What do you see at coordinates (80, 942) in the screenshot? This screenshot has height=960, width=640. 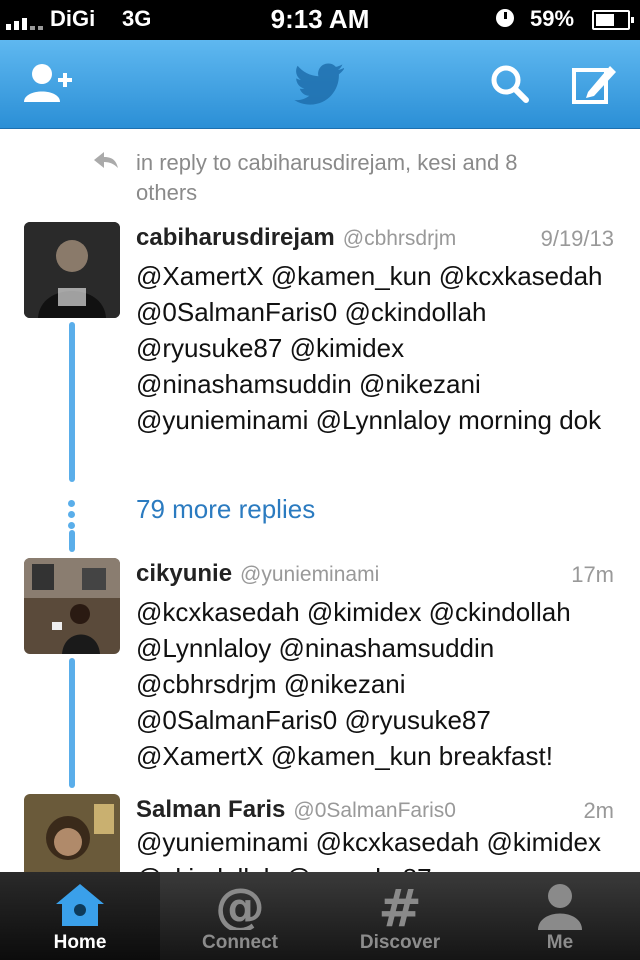 I see `tab-label: Home` at bounding box center [80, 942].